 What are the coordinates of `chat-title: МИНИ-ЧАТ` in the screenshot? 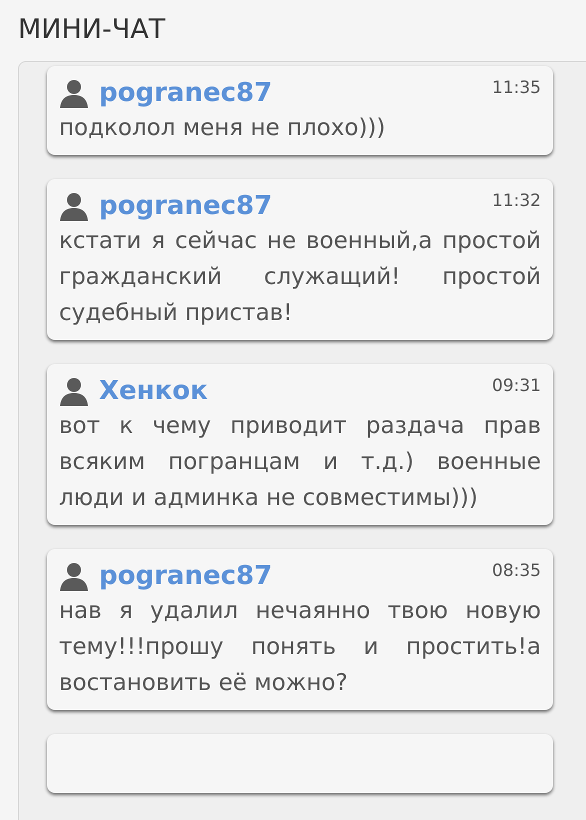 It's located at (91, 30).